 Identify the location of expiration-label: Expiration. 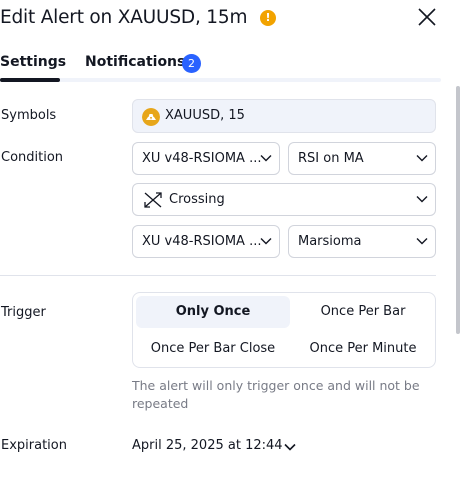
(34, 445).